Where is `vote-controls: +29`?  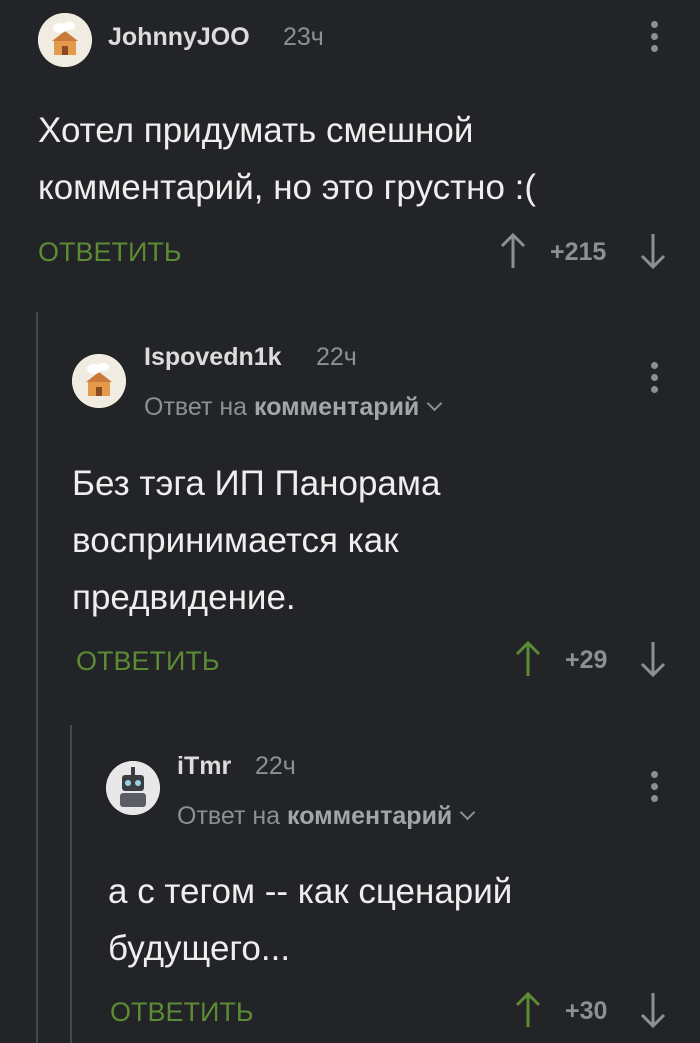
vote-controls: +29 is located at coordinates (592, 660).